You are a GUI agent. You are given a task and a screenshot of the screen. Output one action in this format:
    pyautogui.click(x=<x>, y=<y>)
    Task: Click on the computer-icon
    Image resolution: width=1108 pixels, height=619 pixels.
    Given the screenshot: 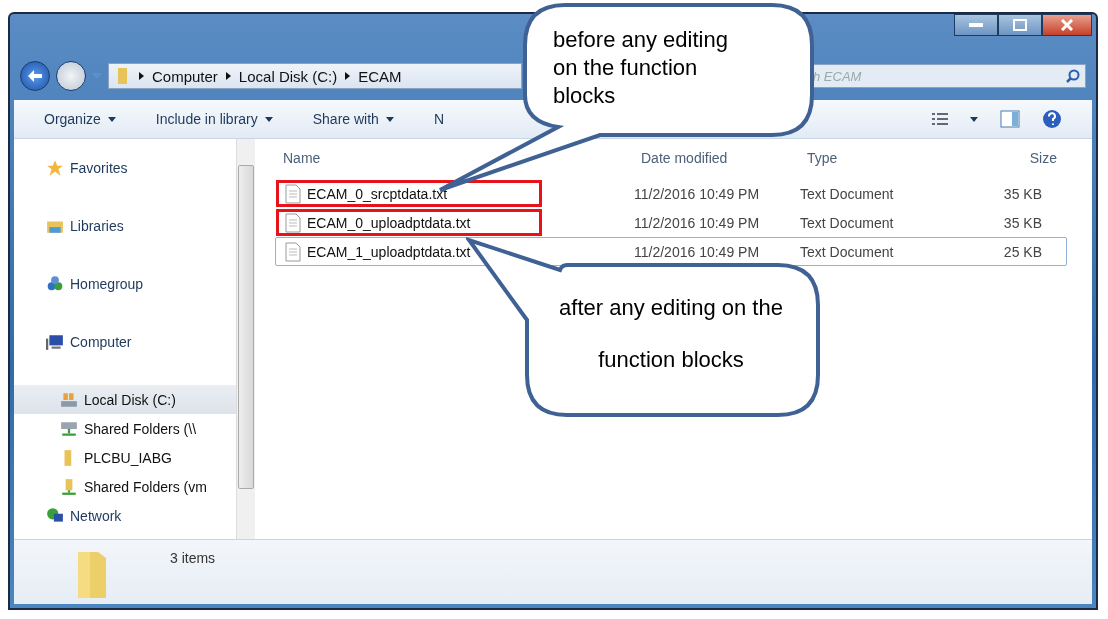 What is the action you would take?
    pyautogui.click(x=55, y=341)
    